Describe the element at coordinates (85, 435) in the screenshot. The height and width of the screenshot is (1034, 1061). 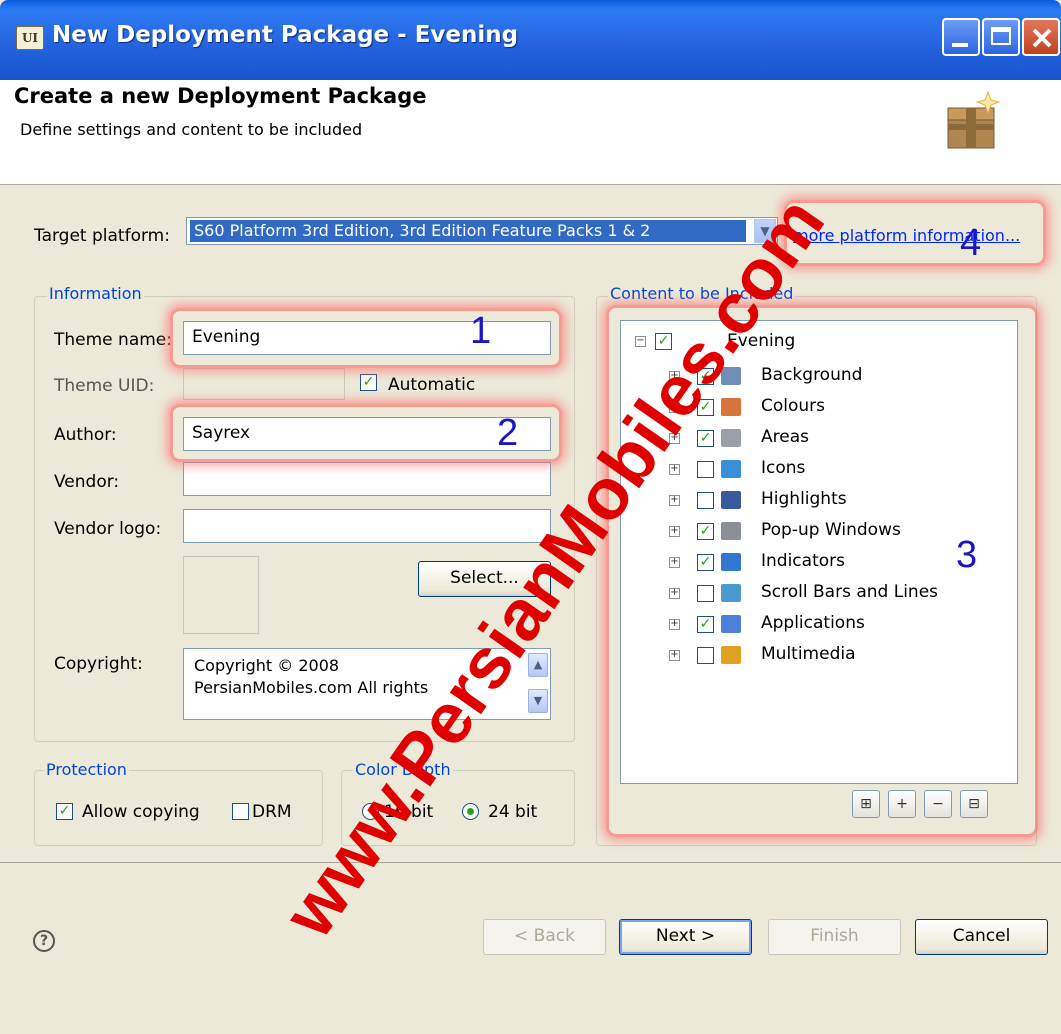
I see `author-label: Author:` at that location.